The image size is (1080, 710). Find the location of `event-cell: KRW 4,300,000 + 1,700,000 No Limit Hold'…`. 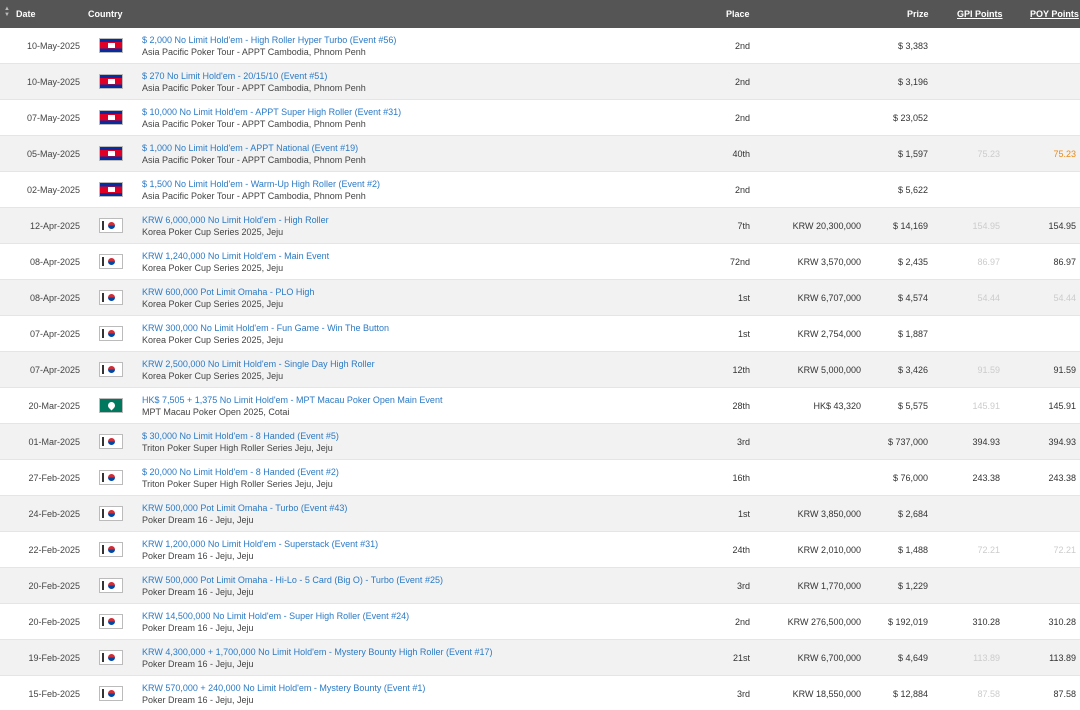

event-cell: KRW 4,300,000 + 1,700,000 No Limit Hold'… is located at coordinates (422, 658).